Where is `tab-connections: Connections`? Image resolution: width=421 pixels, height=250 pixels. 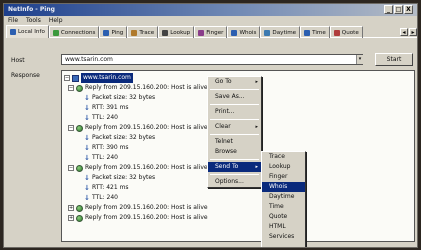
tab-connections: Connections is located at coordinates (74, 32).